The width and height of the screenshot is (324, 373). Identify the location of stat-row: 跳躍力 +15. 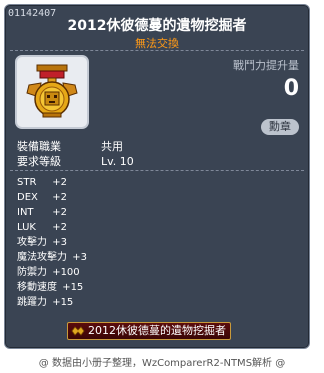
(52, 302).